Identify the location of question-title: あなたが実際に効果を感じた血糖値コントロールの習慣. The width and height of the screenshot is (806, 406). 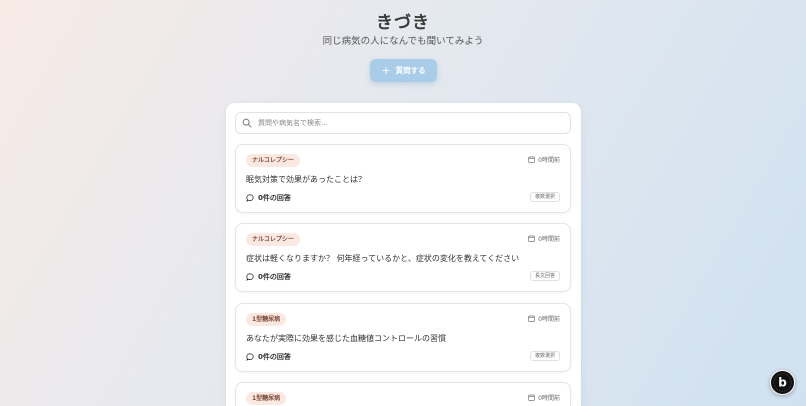
(346, 338).